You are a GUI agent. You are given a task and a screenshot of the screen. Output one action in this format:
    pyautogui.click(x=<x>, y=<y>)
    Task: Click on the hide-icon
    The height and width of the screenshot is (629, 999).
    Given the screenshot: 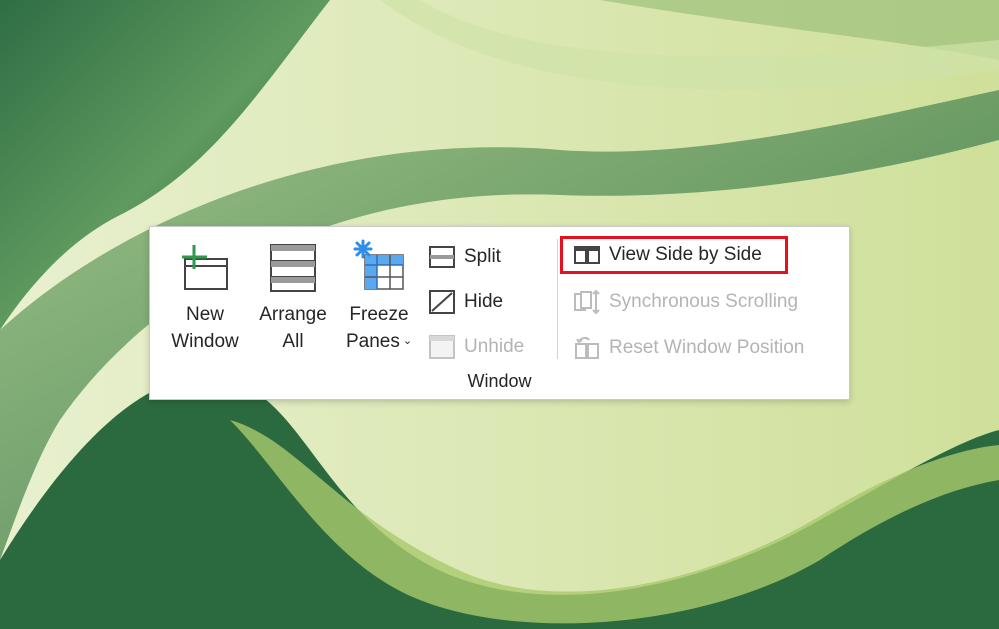 What is the action you would take?
    pyautogui.click(x=442, y=302)
    